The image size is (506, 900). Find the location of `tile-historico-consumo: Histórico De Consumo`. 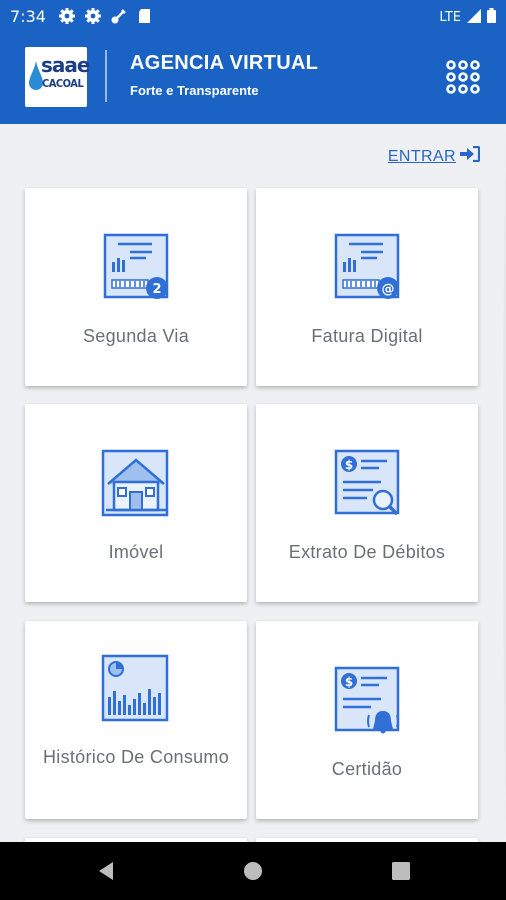

tile-historico-consumo: Histórico De Consumo is located at coordinates (136, 720).